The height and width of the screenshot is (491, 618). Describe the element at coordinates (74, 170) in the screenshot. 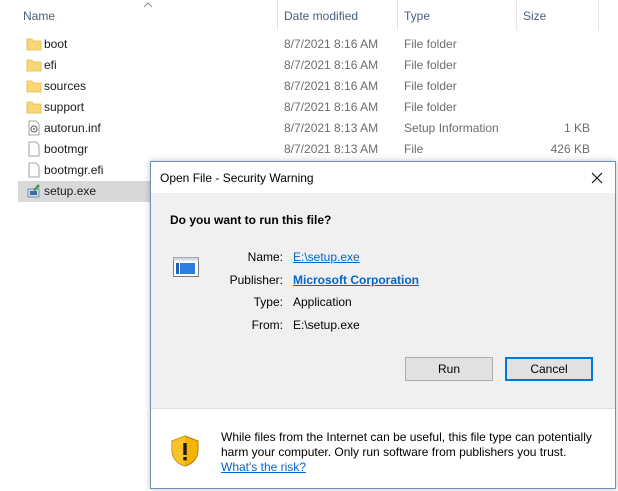

I see `file-name: bootmgr.efi` at that location.